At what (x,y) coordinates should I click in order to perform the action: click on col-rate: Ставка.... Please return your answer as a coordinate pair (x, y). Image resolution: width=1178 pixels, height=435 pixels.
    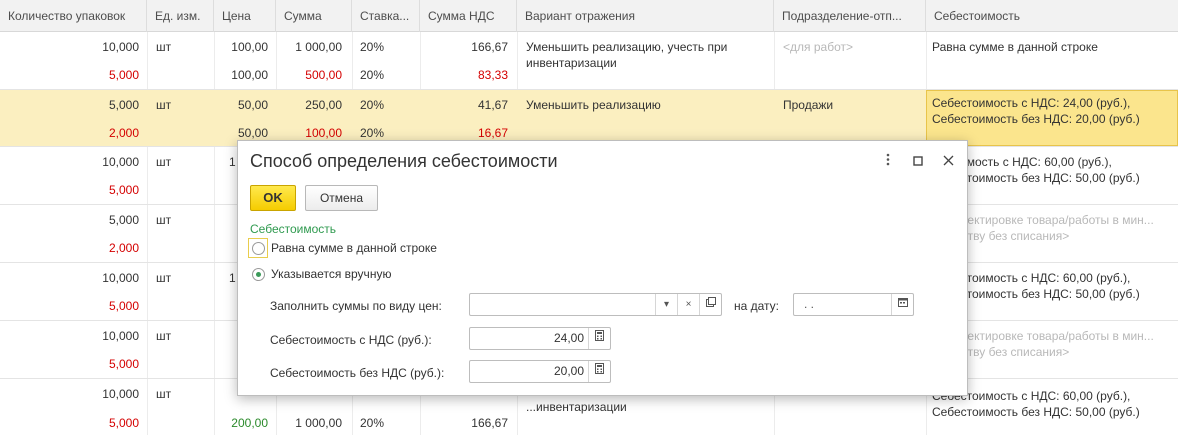
    Looking at the image, I should click on (386, 16).